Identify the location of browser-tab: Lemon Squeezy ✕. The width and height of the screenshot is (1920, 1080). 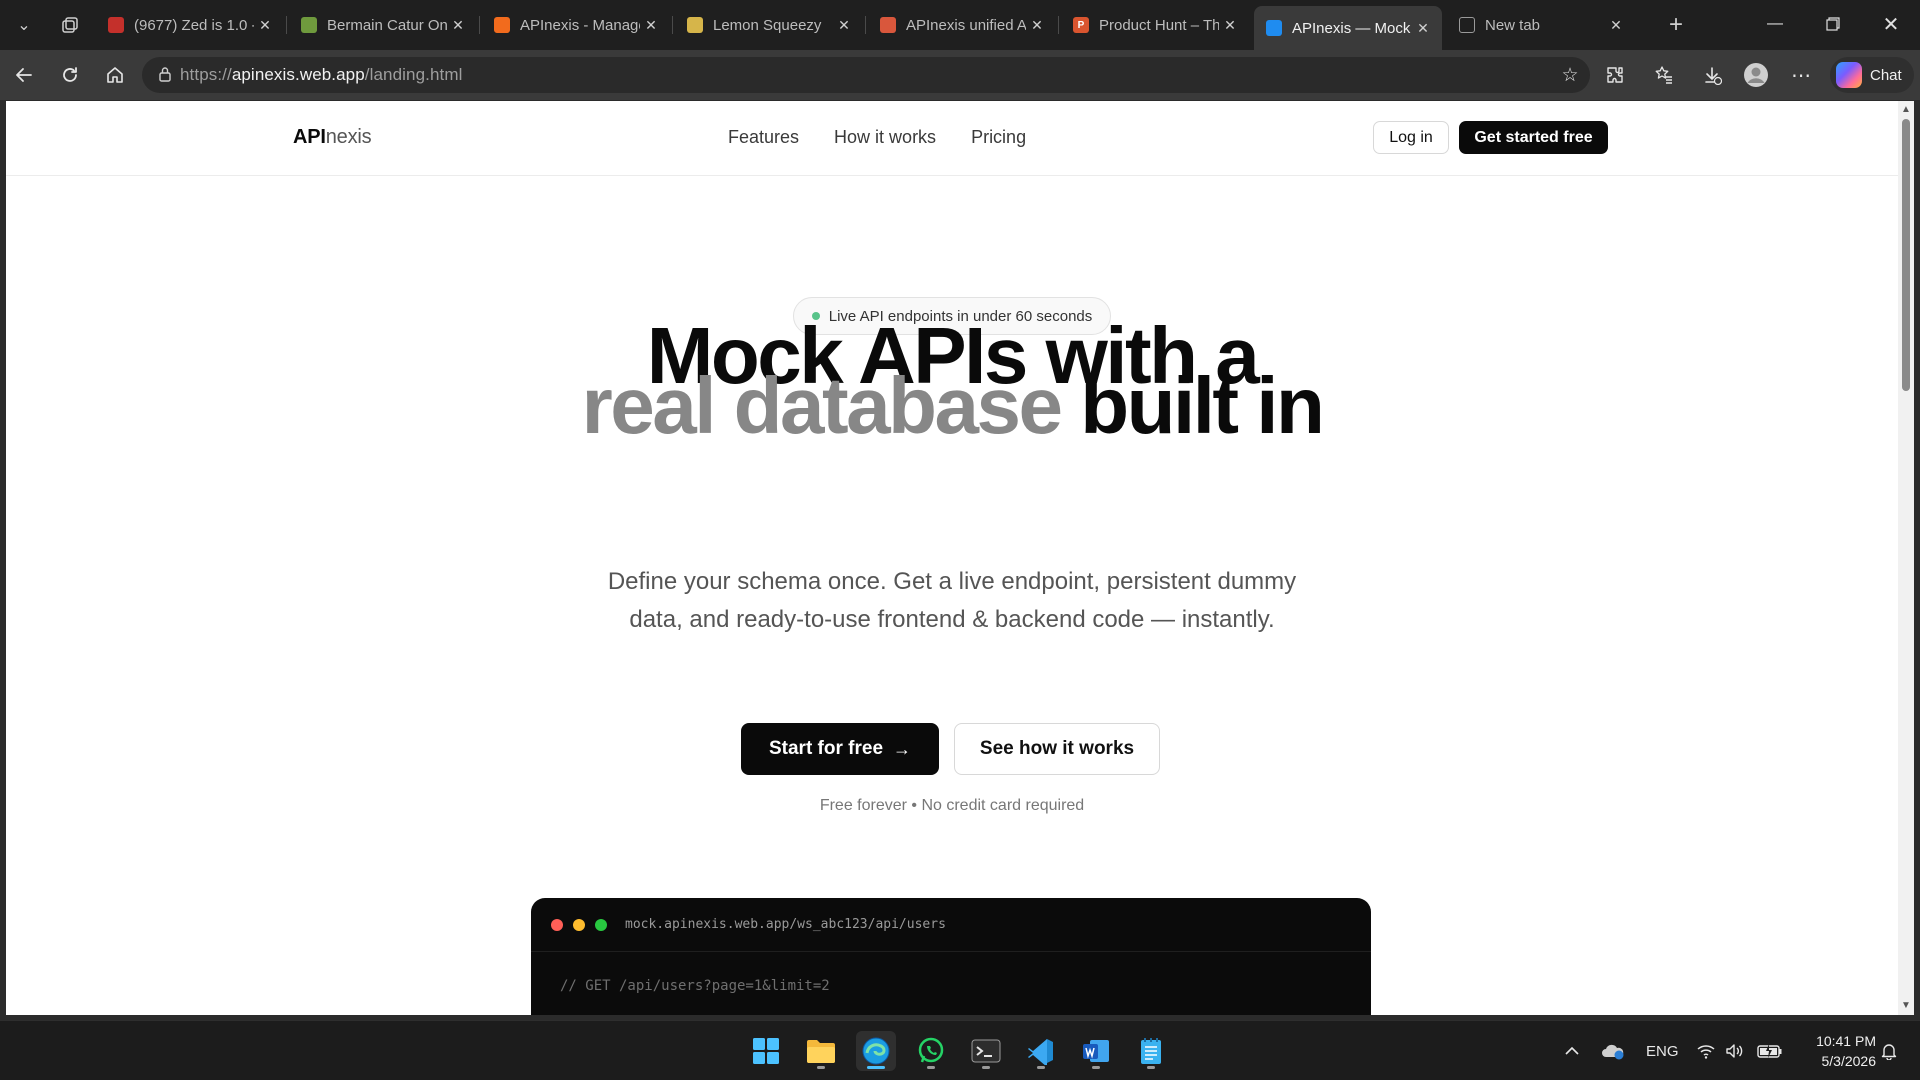
(769, 25).